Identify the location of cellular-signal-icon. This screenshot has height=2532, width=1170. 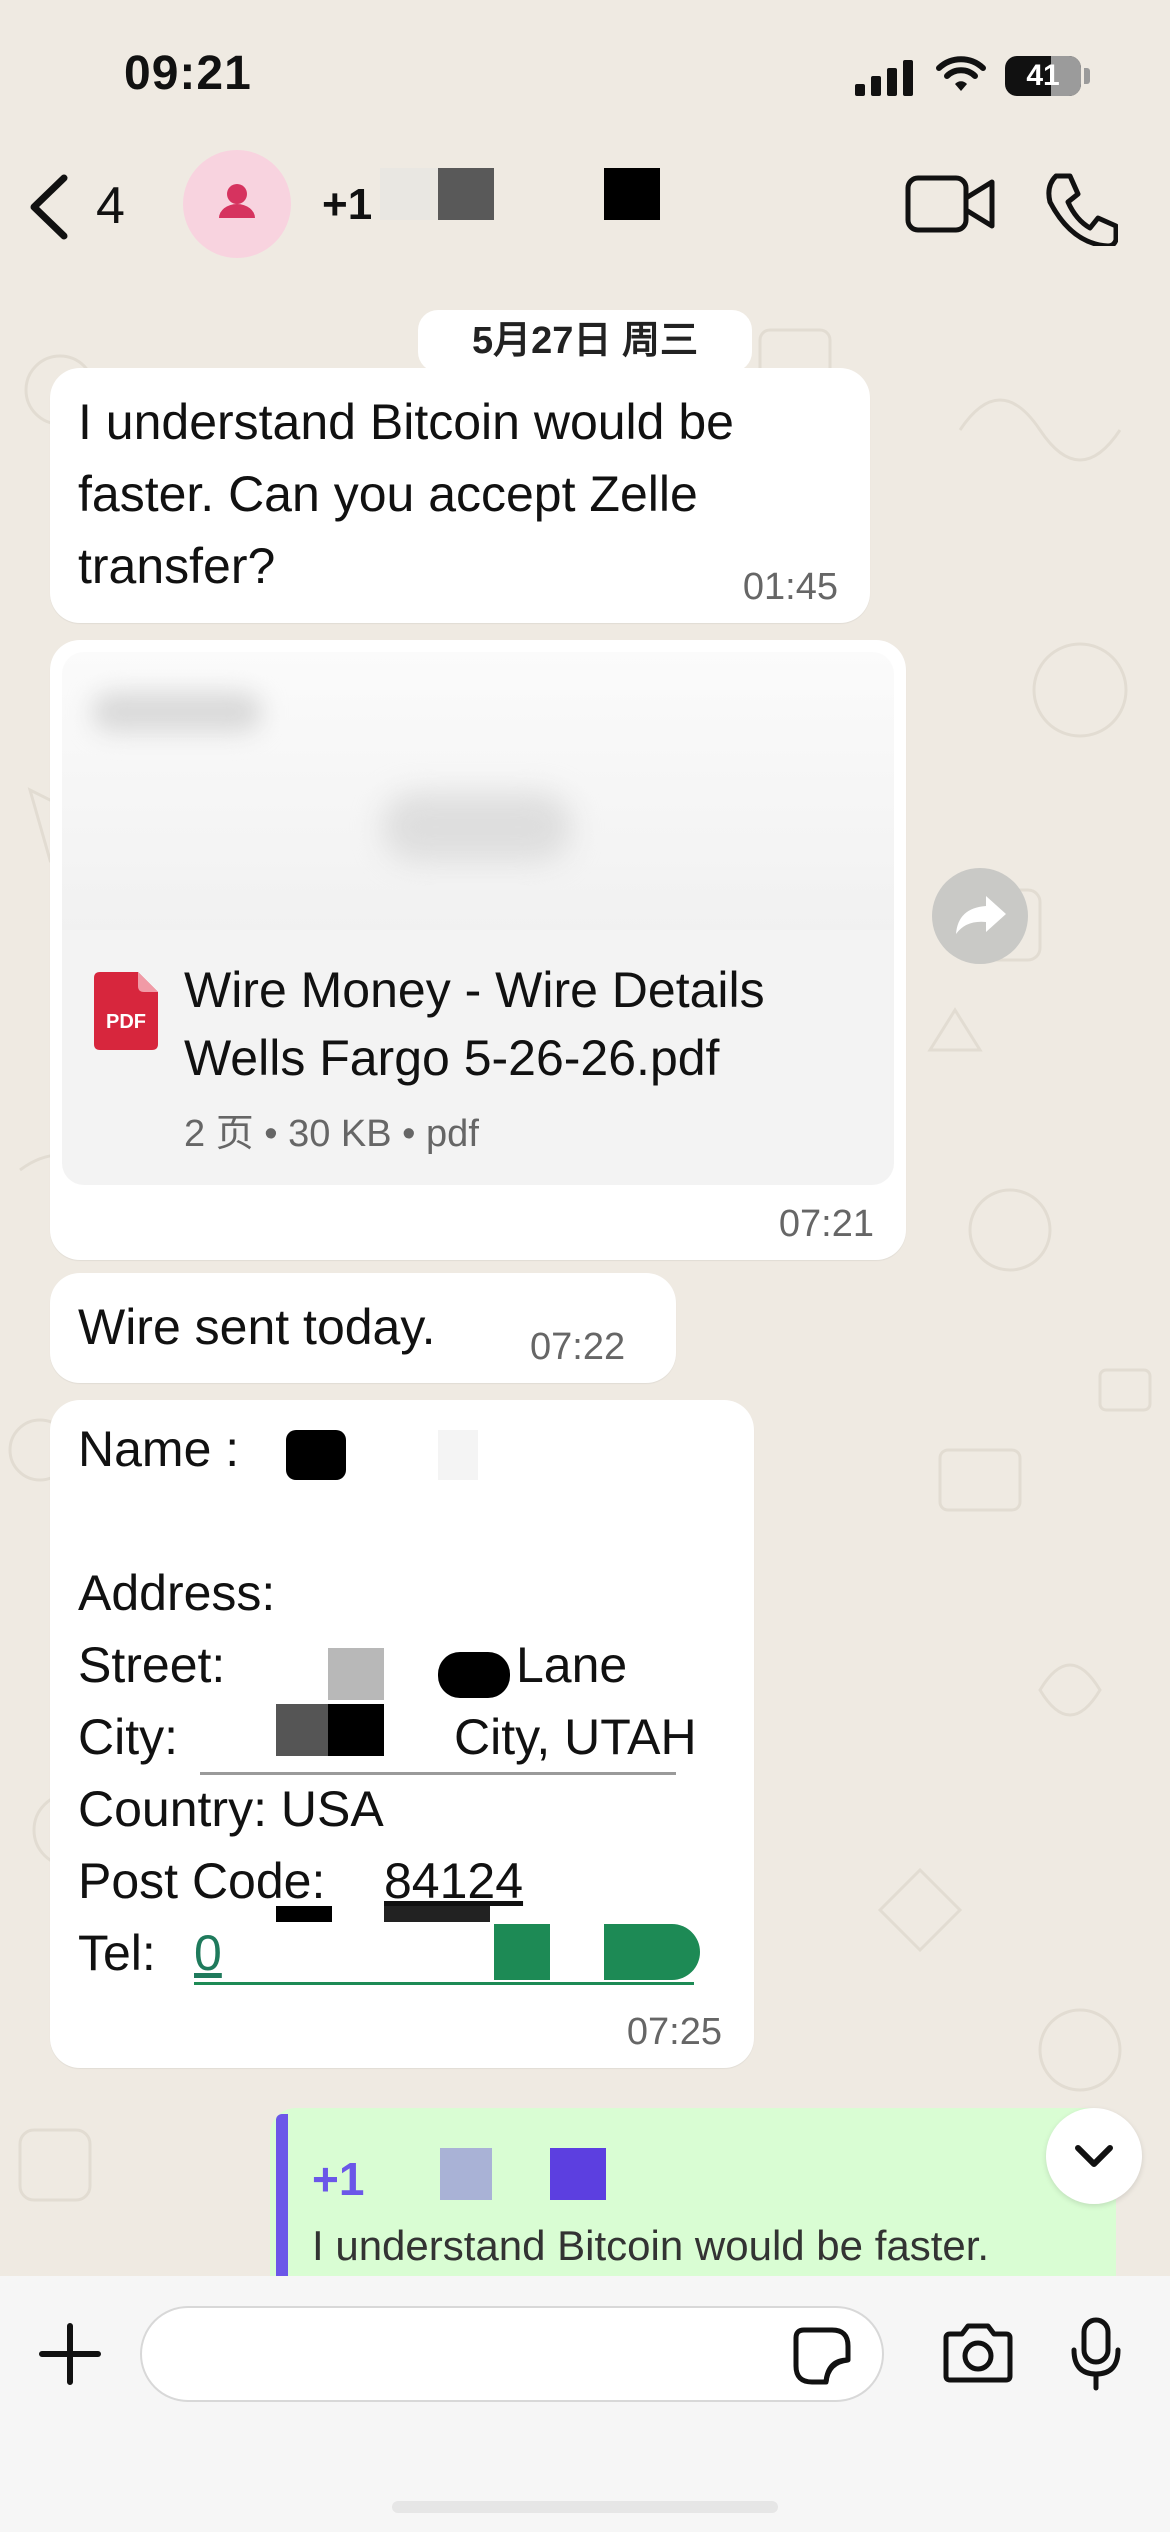
(884, 78).